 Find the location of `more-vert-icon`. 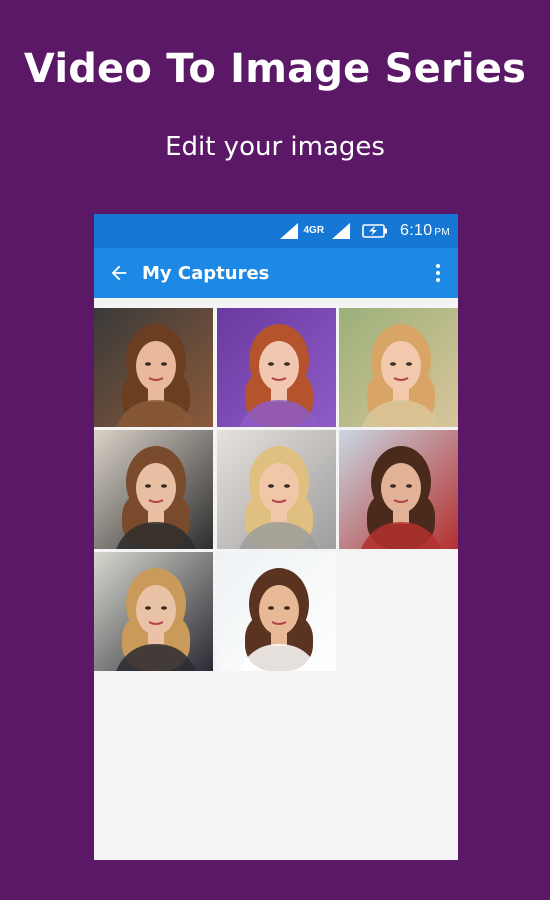

more-vert-icon is located at coordinates (438, 273).